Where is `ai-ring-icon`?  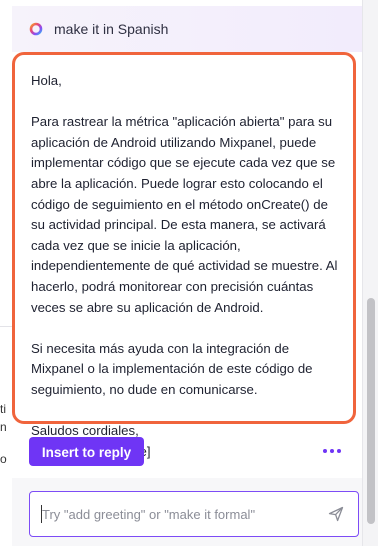 ai-ring-icon is located at coordinates (36, 29).